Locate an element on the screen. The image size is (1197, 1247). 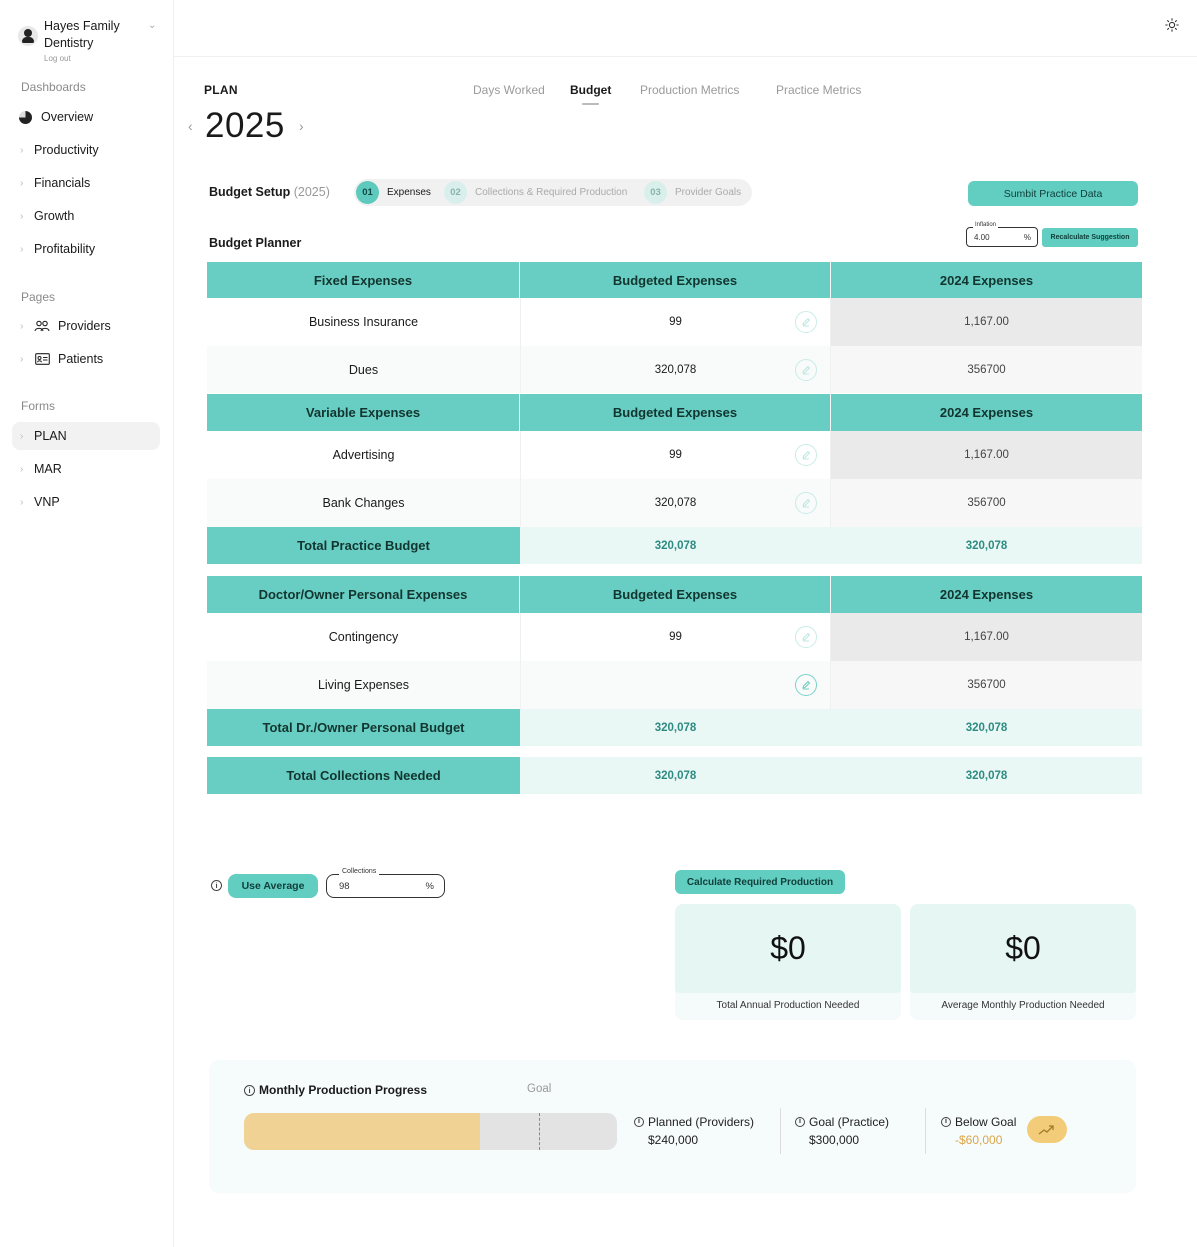
tab-production-metrics: Production Metrics is located at coordinates (689, 90).